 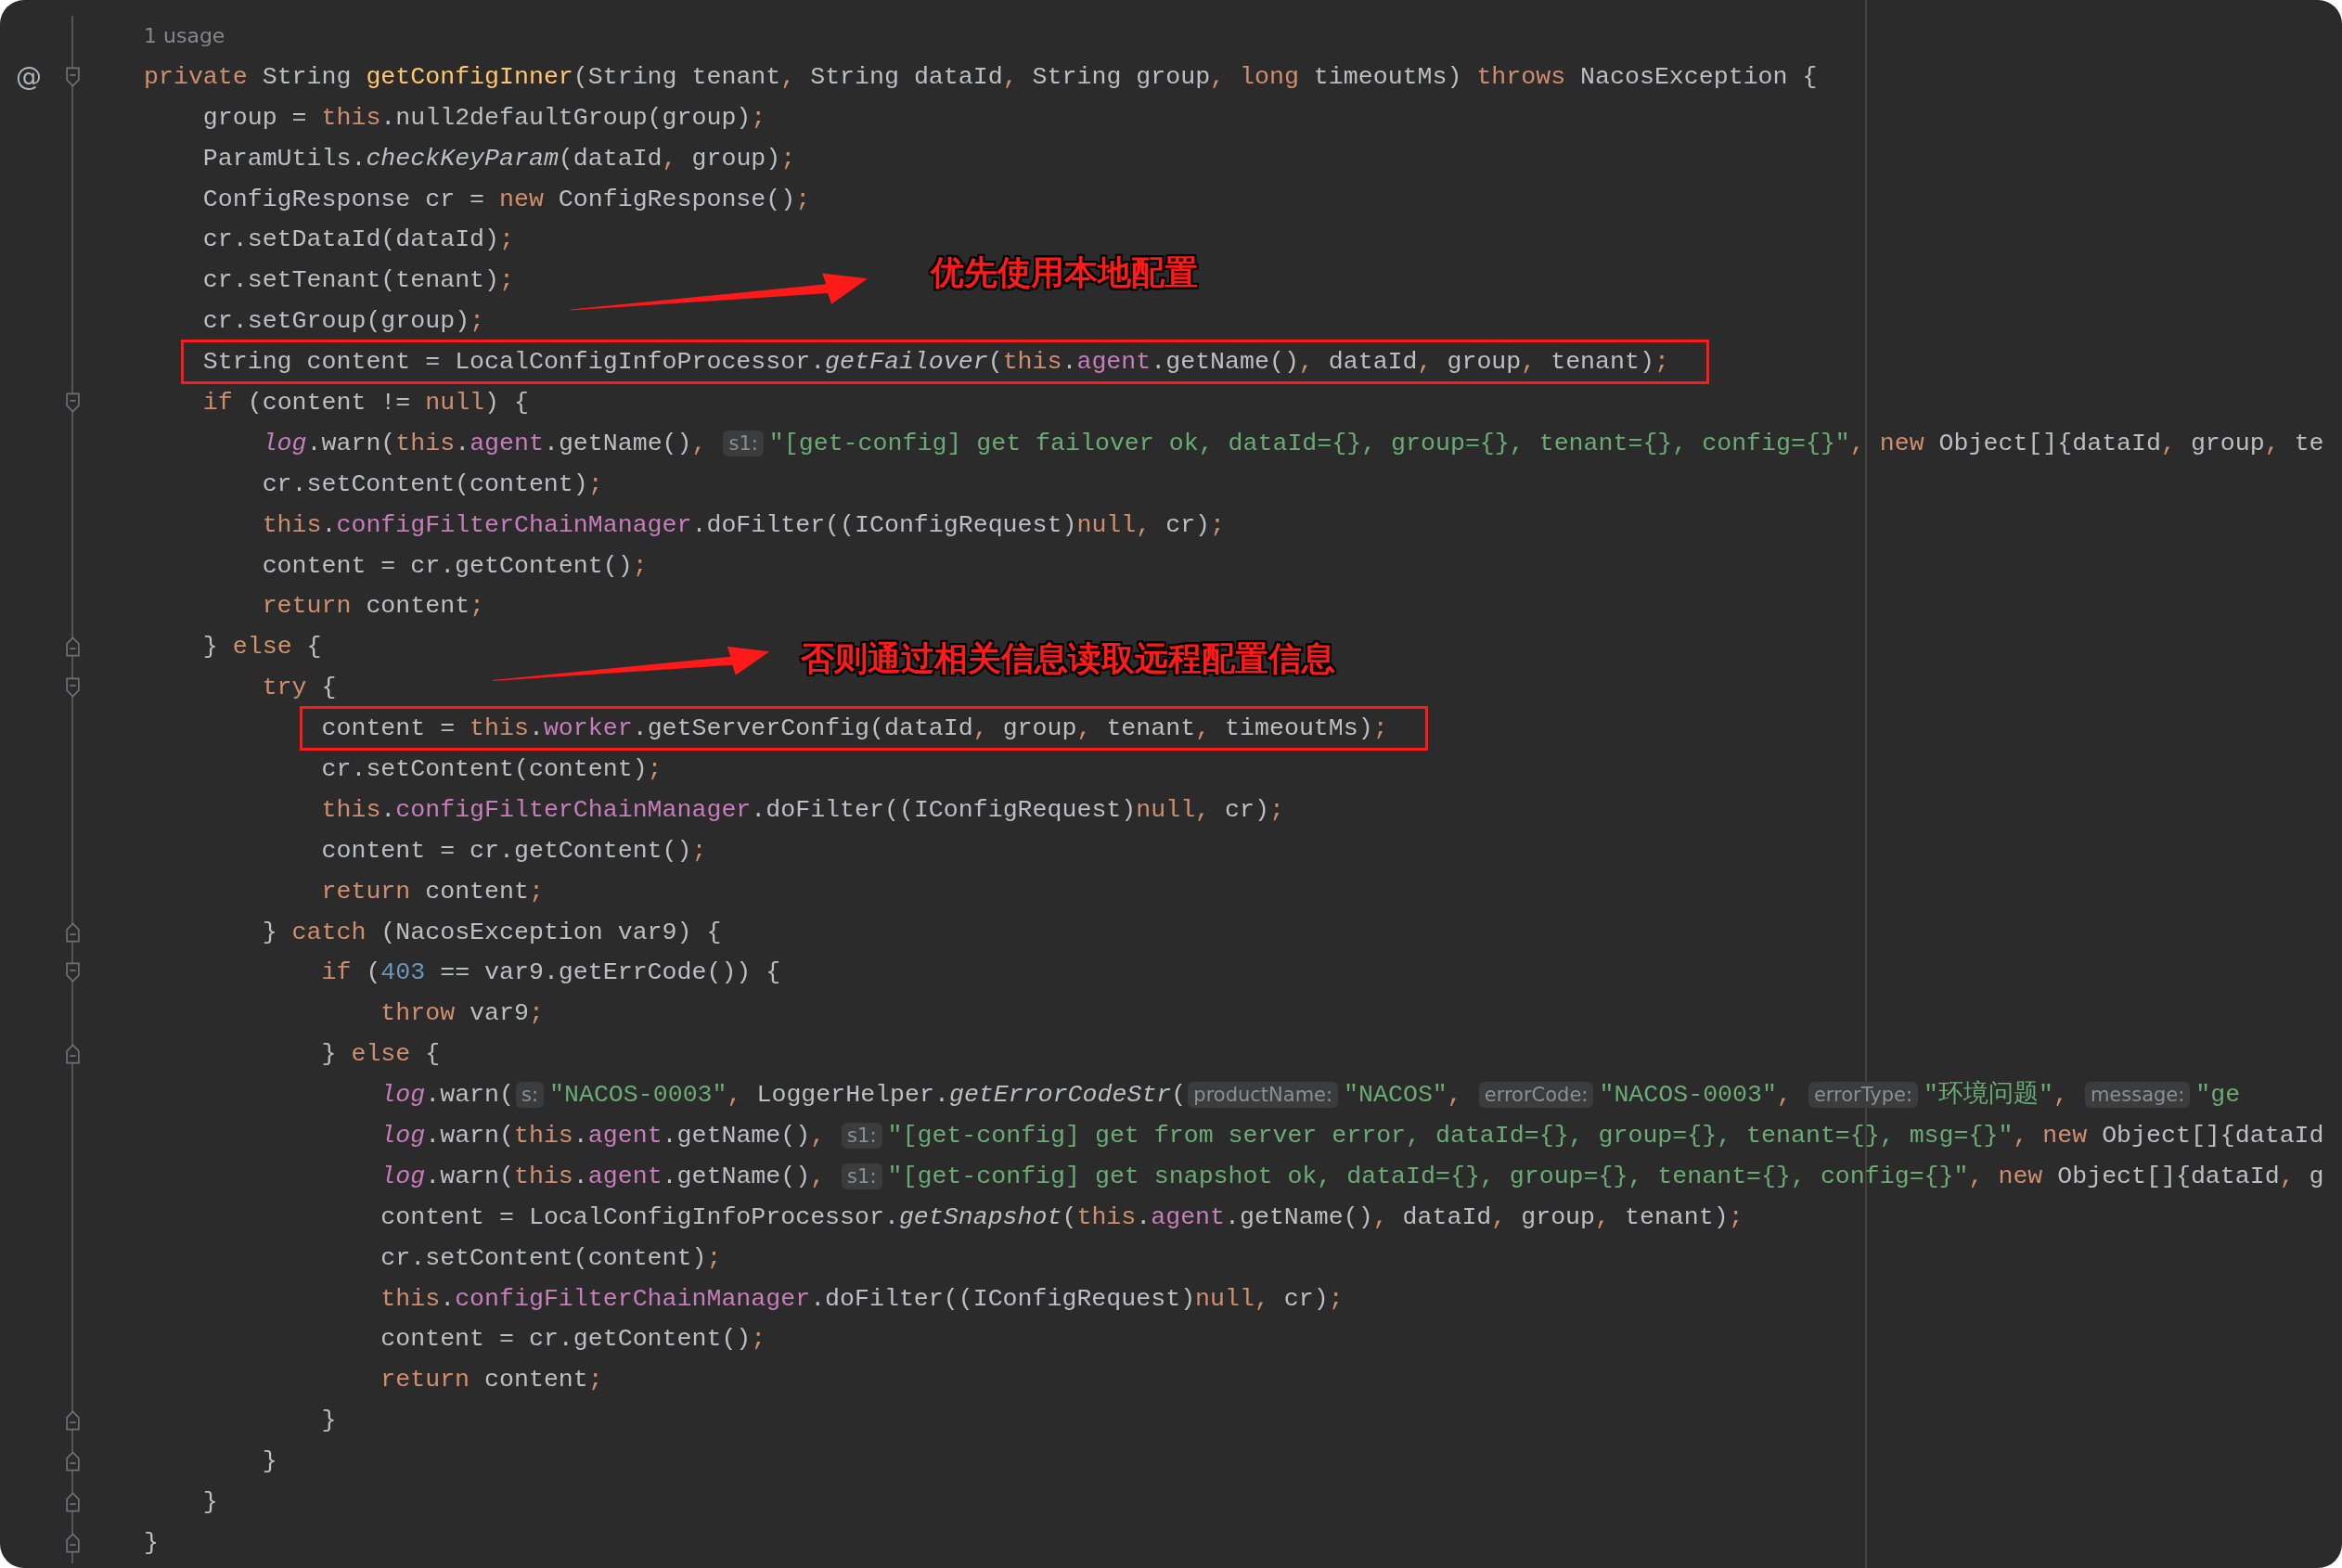 What do you see at coordinates (499, 159) in the screenshot?
I see `code-line: ParamUtils.checkKeyParam(dataId, group);` at bounding box center [499, 159].